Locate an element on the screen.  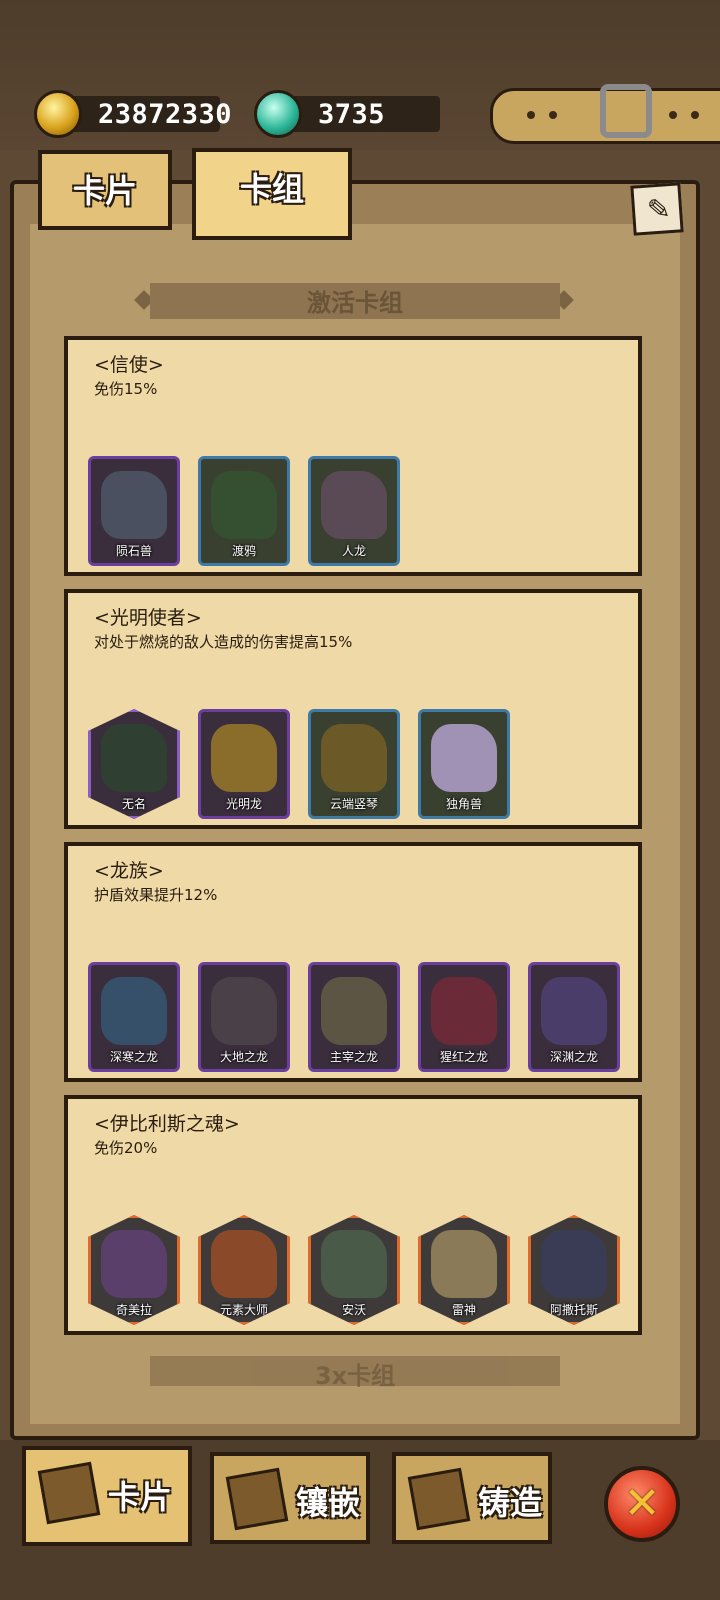
tab-cards: 卡片 is located at coordinates (105, 190).